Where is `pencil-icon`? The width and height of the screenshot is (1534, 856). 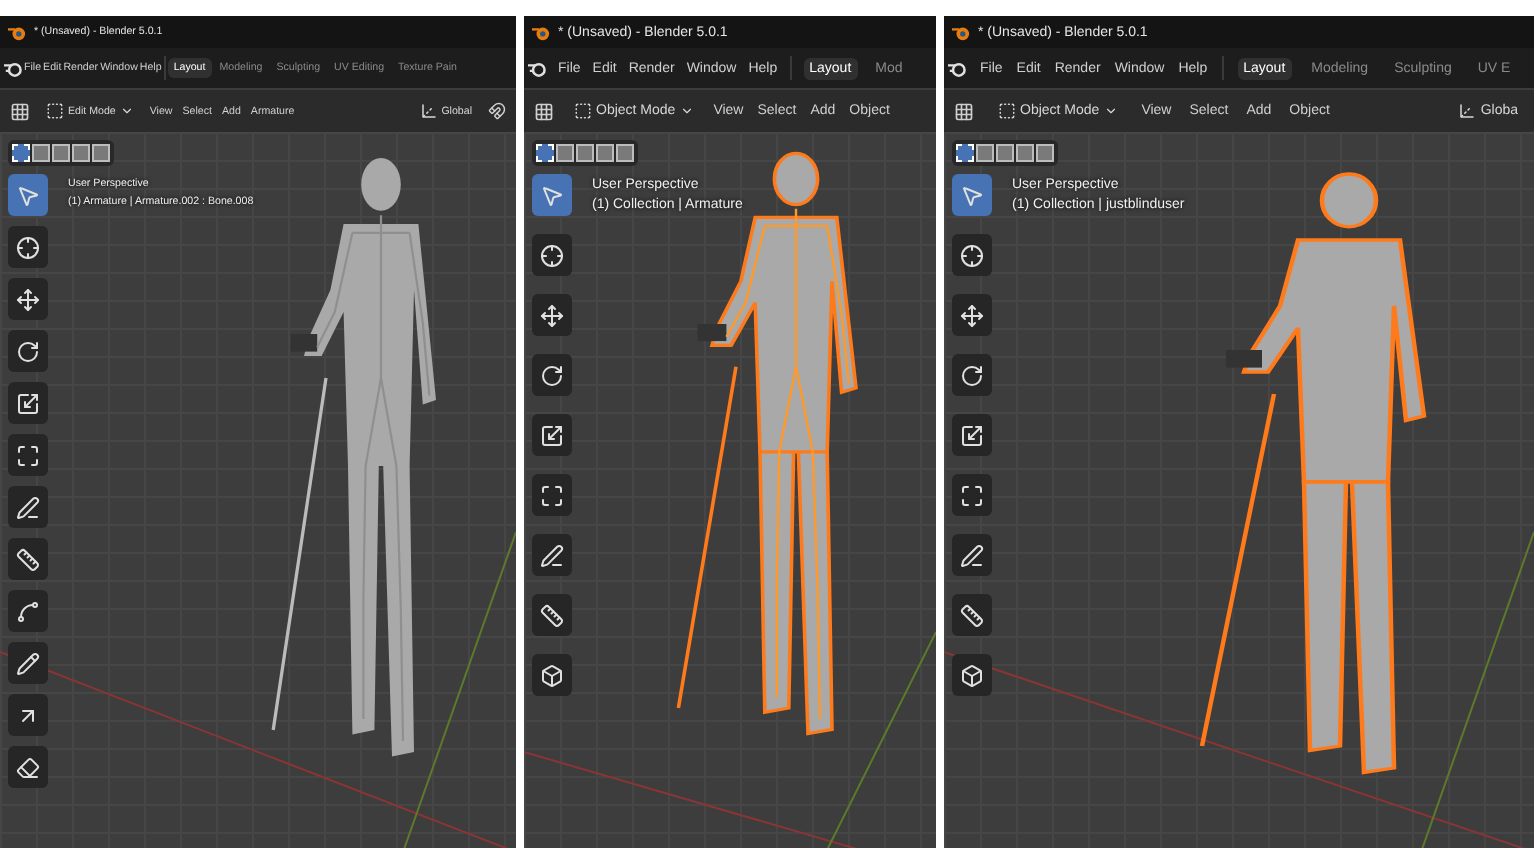
pencil-icon is located at coordinates (28, 663).